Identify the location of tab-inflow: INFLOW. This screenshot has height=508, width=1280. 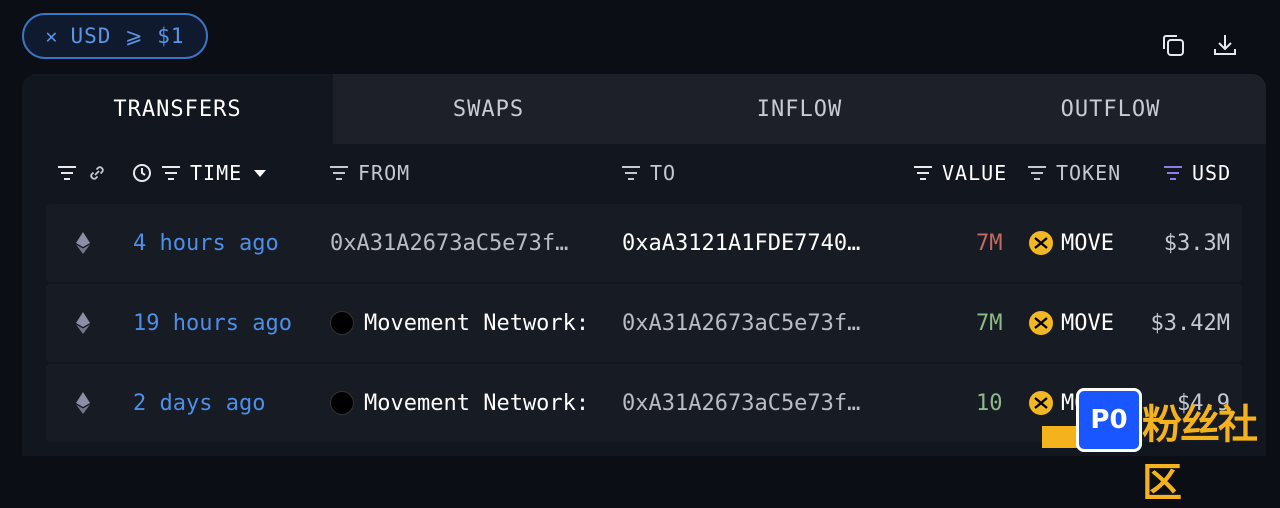
(799, 109).